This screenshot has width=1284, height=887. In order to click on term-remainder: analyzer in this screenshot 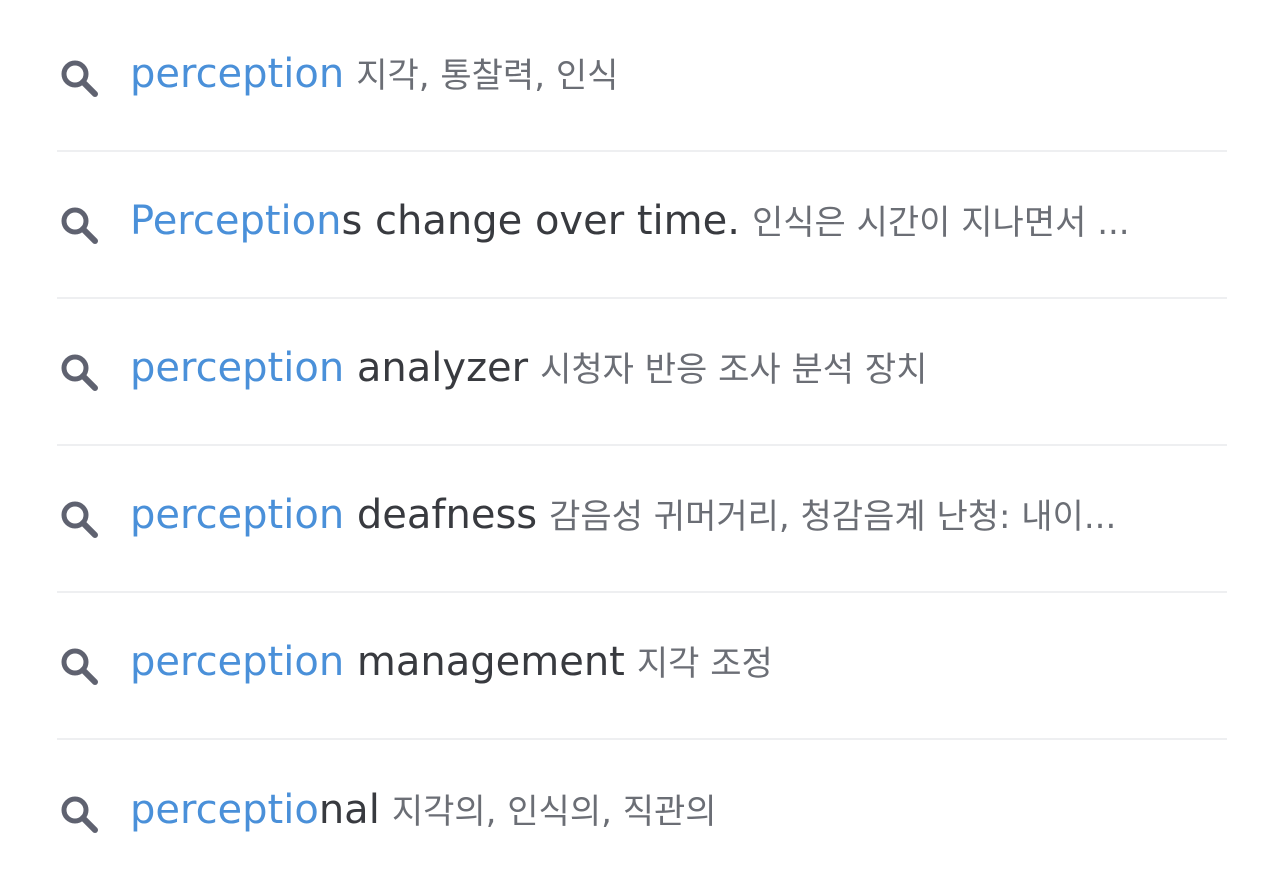, I will do `click(436, 367)`.